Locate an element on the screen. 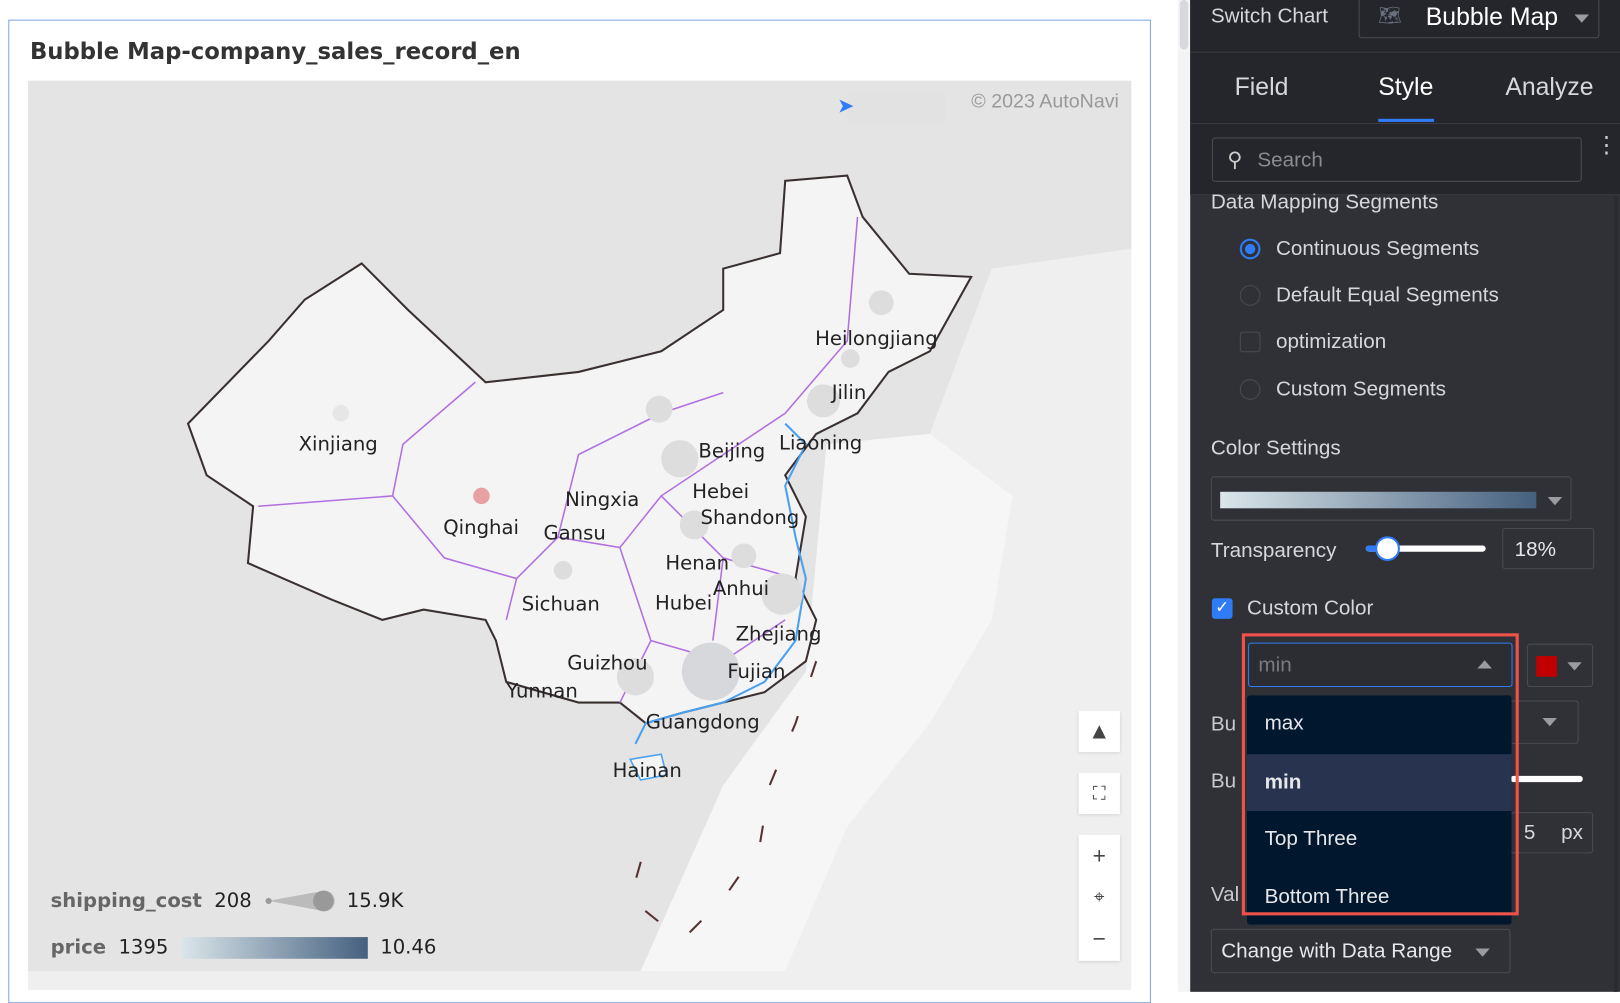 The image size is (1620, 1003). custom-color-picker is located at coordinates (1560, 665).